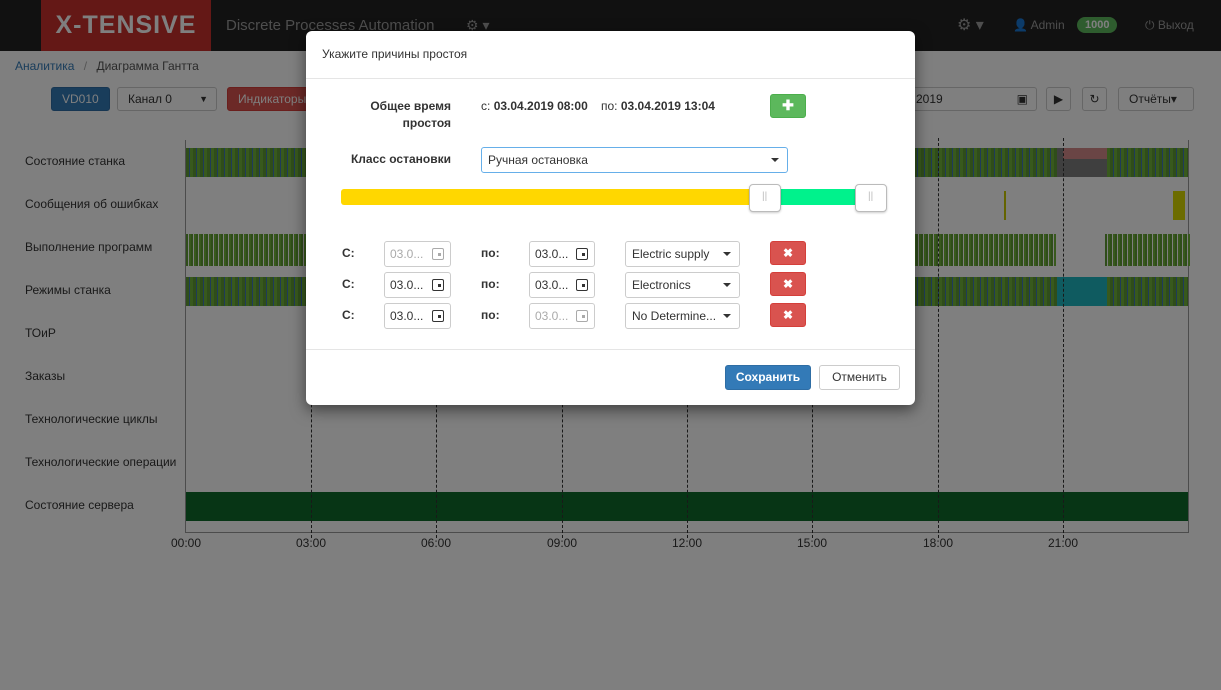 Image resolution: width=1221 pixels, height=690 pixels. I want to click on downtime-to: по: 03.04.2019 13:04, so click(658, 106).